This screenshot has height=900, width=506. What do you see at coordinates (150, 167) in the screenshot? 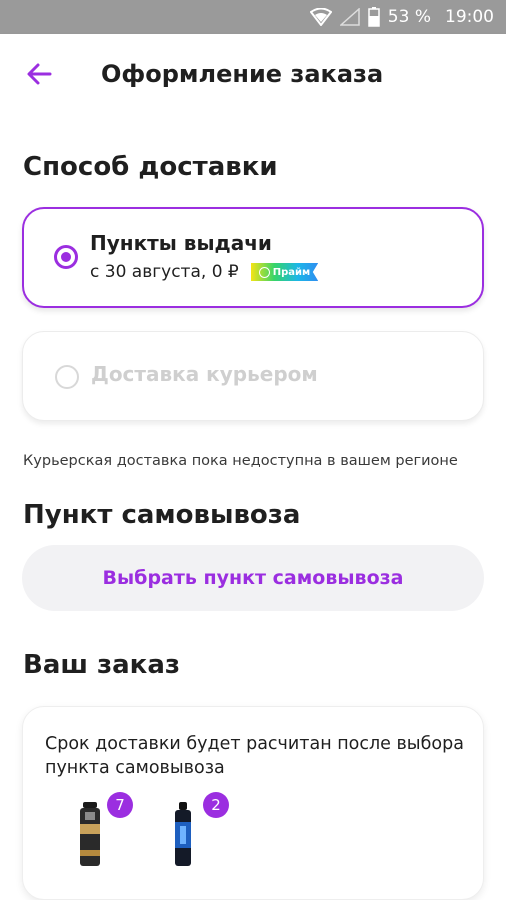
I see `delivery-method-heading: Способ доставки` at bounding box center [150, 167].